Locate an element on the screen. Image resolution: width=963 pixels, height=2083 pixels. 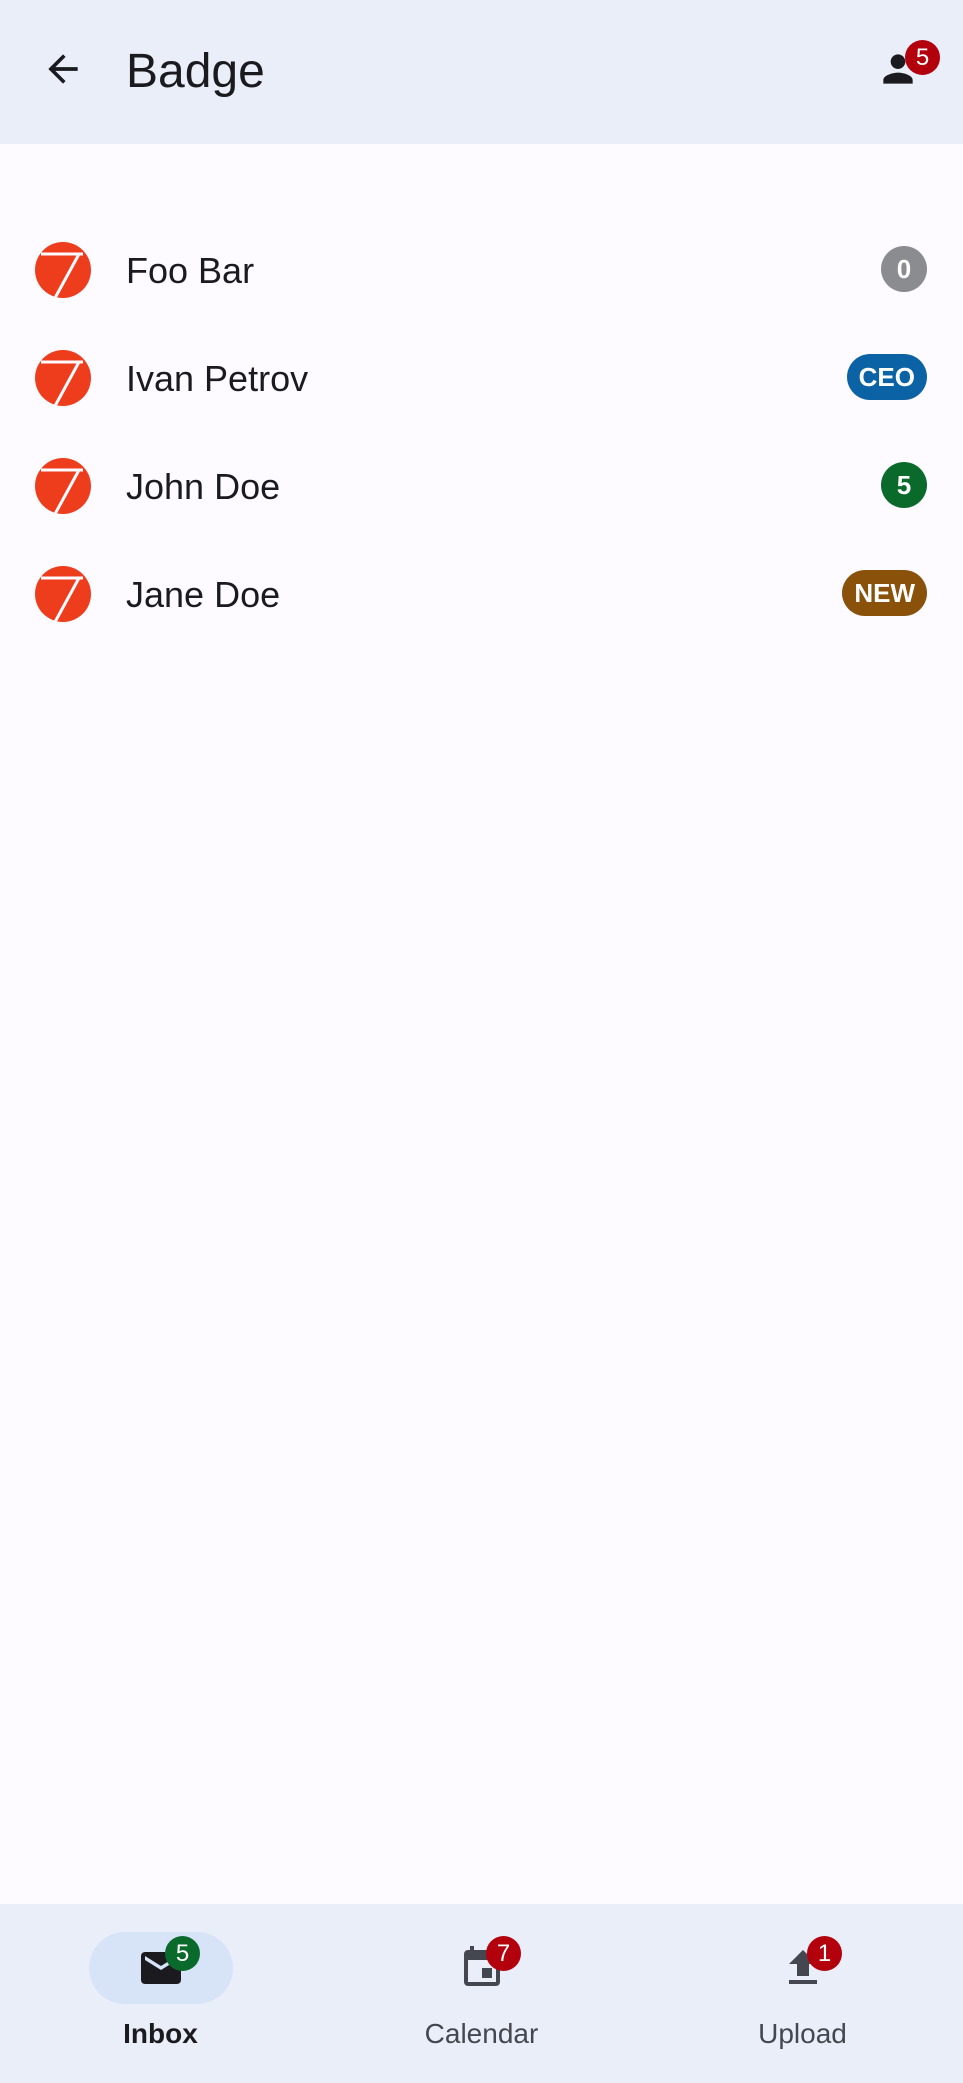
nav-item-upload: 1 Upload is located at coordinates (802, 1993).